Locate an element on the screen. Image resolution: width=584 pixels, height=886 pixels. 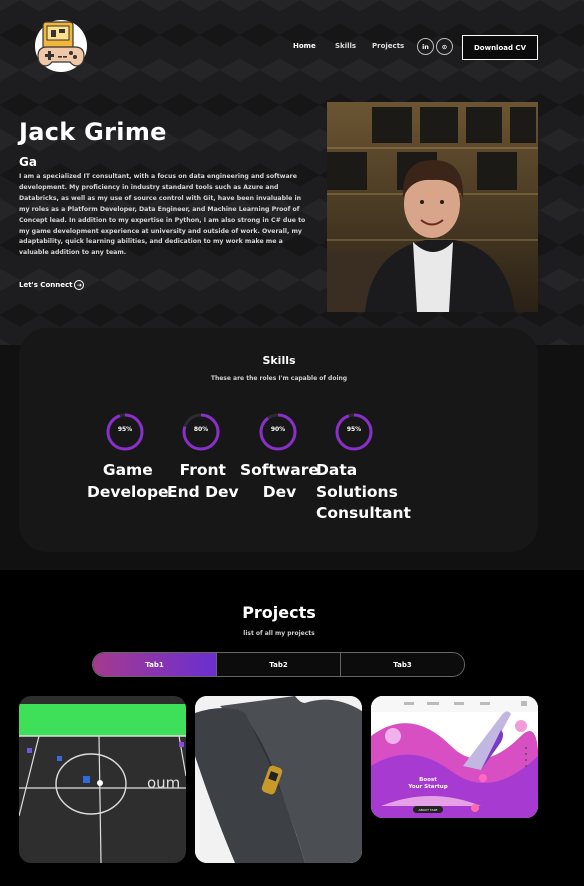
project-card-1: oum is located at coordinates (102, 779).